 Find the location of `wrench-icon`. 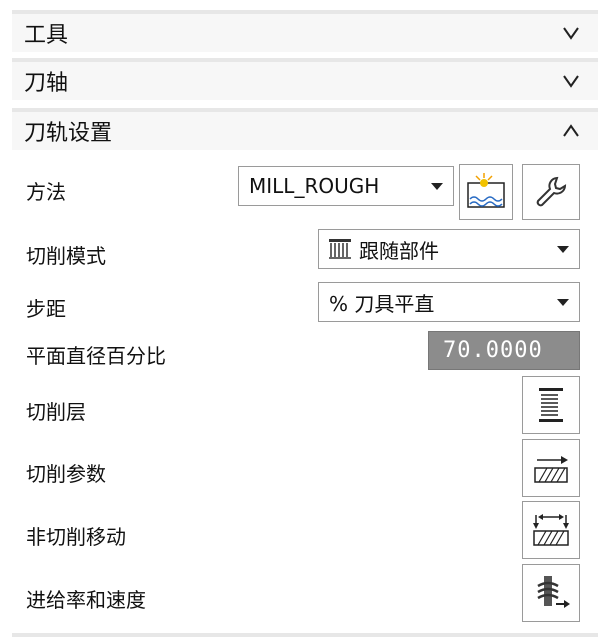

wrench-icon is located at coordinates (551, 191).